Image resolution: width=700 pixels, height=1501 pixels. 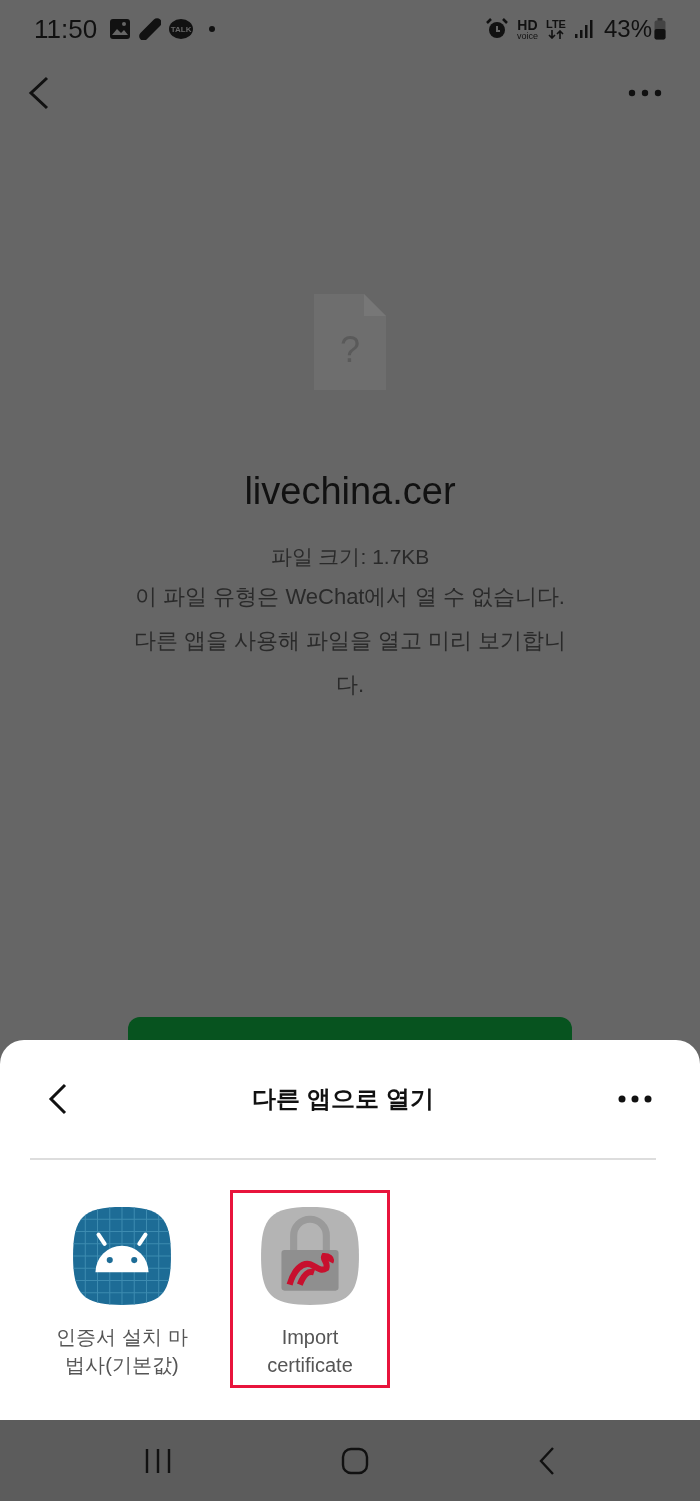 What do you see at coordinates (350, 342) in the screenshot?
I see `unknown-file-icon: ?` at bounding box center [350, 342].